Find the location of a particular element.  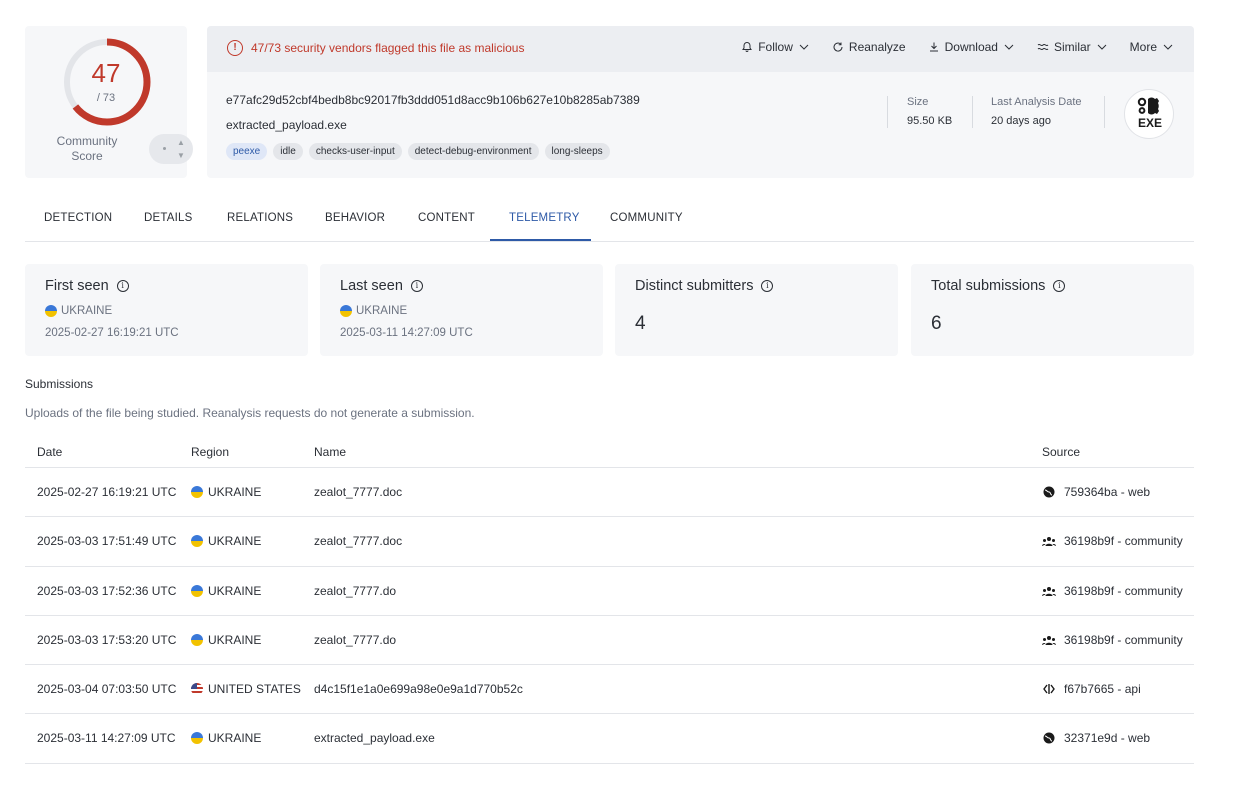

total-submissions-card: Total submissions i 6 is located at coordinates (1052, 310).